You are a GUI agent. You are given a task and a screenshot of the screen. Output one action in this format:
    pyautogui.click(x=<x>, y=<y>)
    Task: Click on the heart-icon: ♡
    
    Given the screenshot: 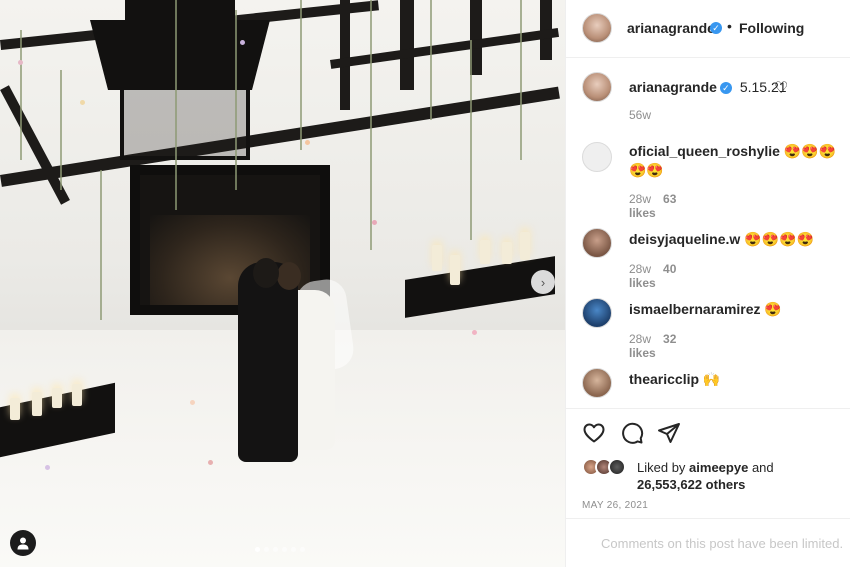 What is the action you would take?
    pyautogui.click(x=781, y=88)
    